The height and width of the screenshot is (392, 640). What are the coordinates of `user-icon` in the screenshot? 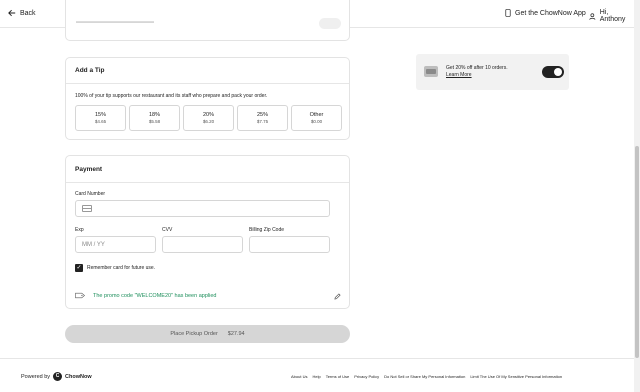 It's located at (592, 16).